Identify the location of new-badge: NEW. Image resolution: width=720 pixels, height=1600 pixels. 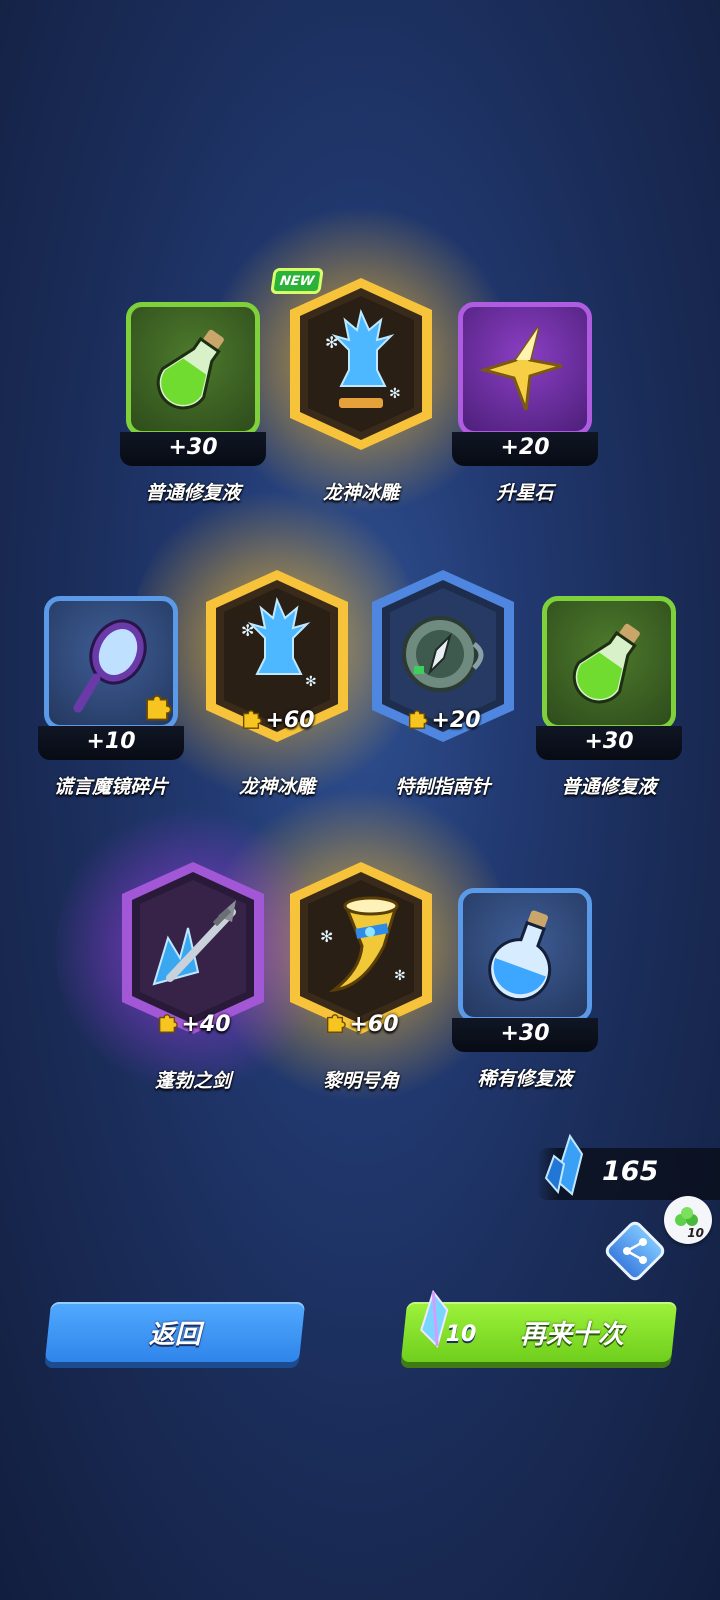
(297, 281).